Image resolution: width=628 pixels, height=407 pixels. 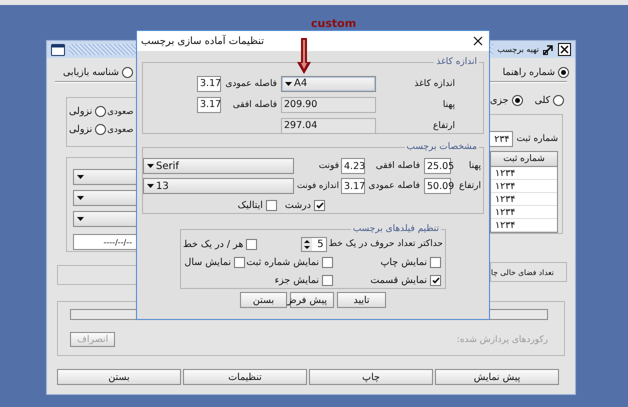 I want to click on label: شماره ثبت, so click(x=537, y=139).